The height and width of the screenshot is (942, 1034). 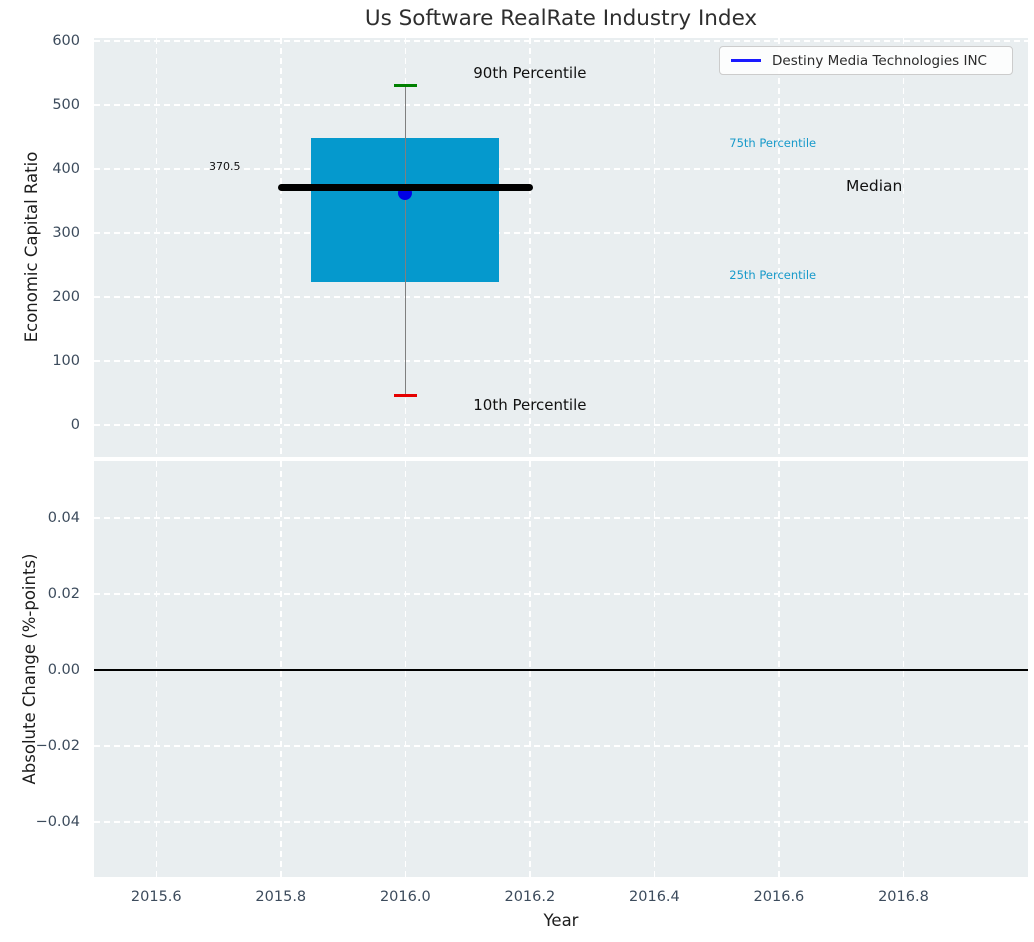 What do you see at coordinates (156, 897) in the screenshot?
I see `x-tick-label: 2015.6` at bounding box center [156, 897].